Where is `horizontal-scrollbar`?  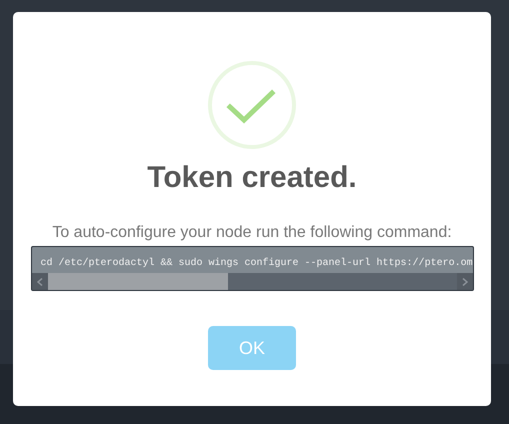 horizontal-scrollbar is located at coordinates (252, 281).